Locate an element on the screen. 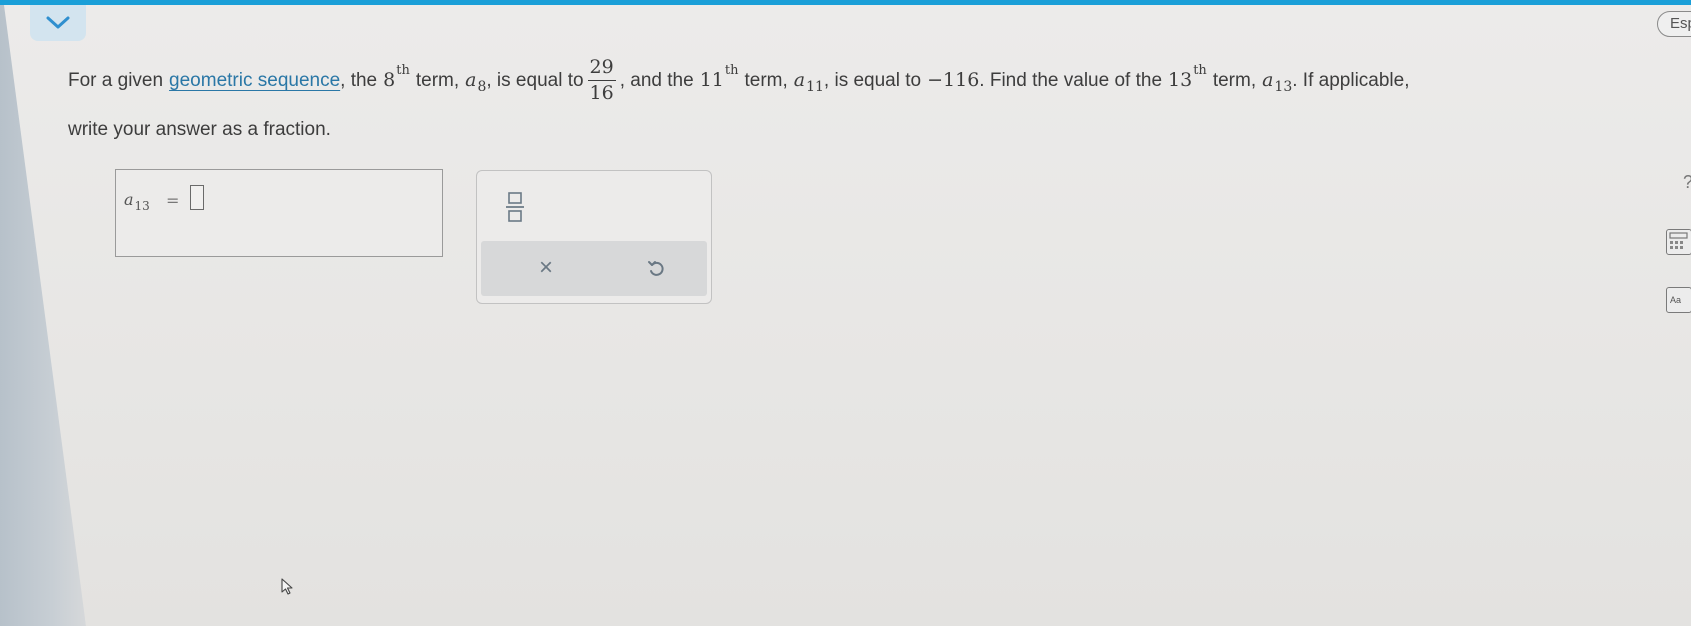 The width and height of the screenshot is (1691, 626). tool-action-bar: × is located at coordinates (594, 268).